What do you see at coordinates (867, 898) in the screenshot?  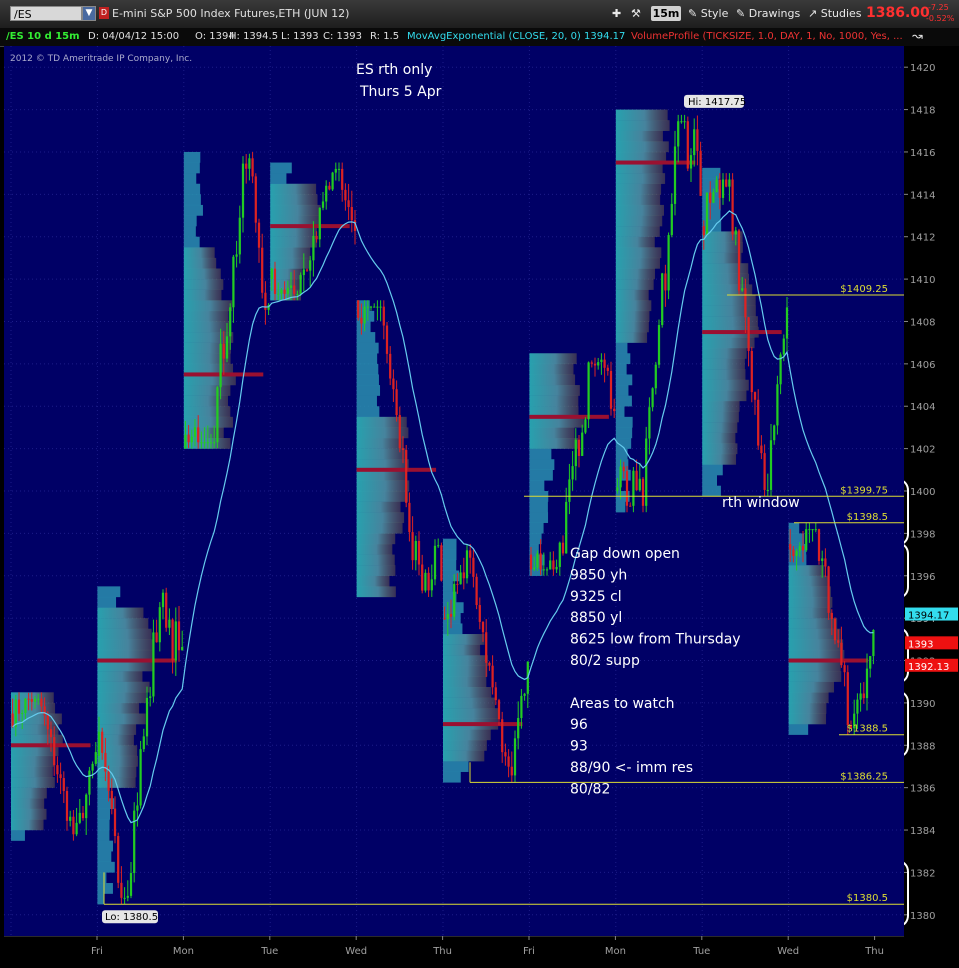 I see `level-label: $1380.5` at bounding box center [867, 898].